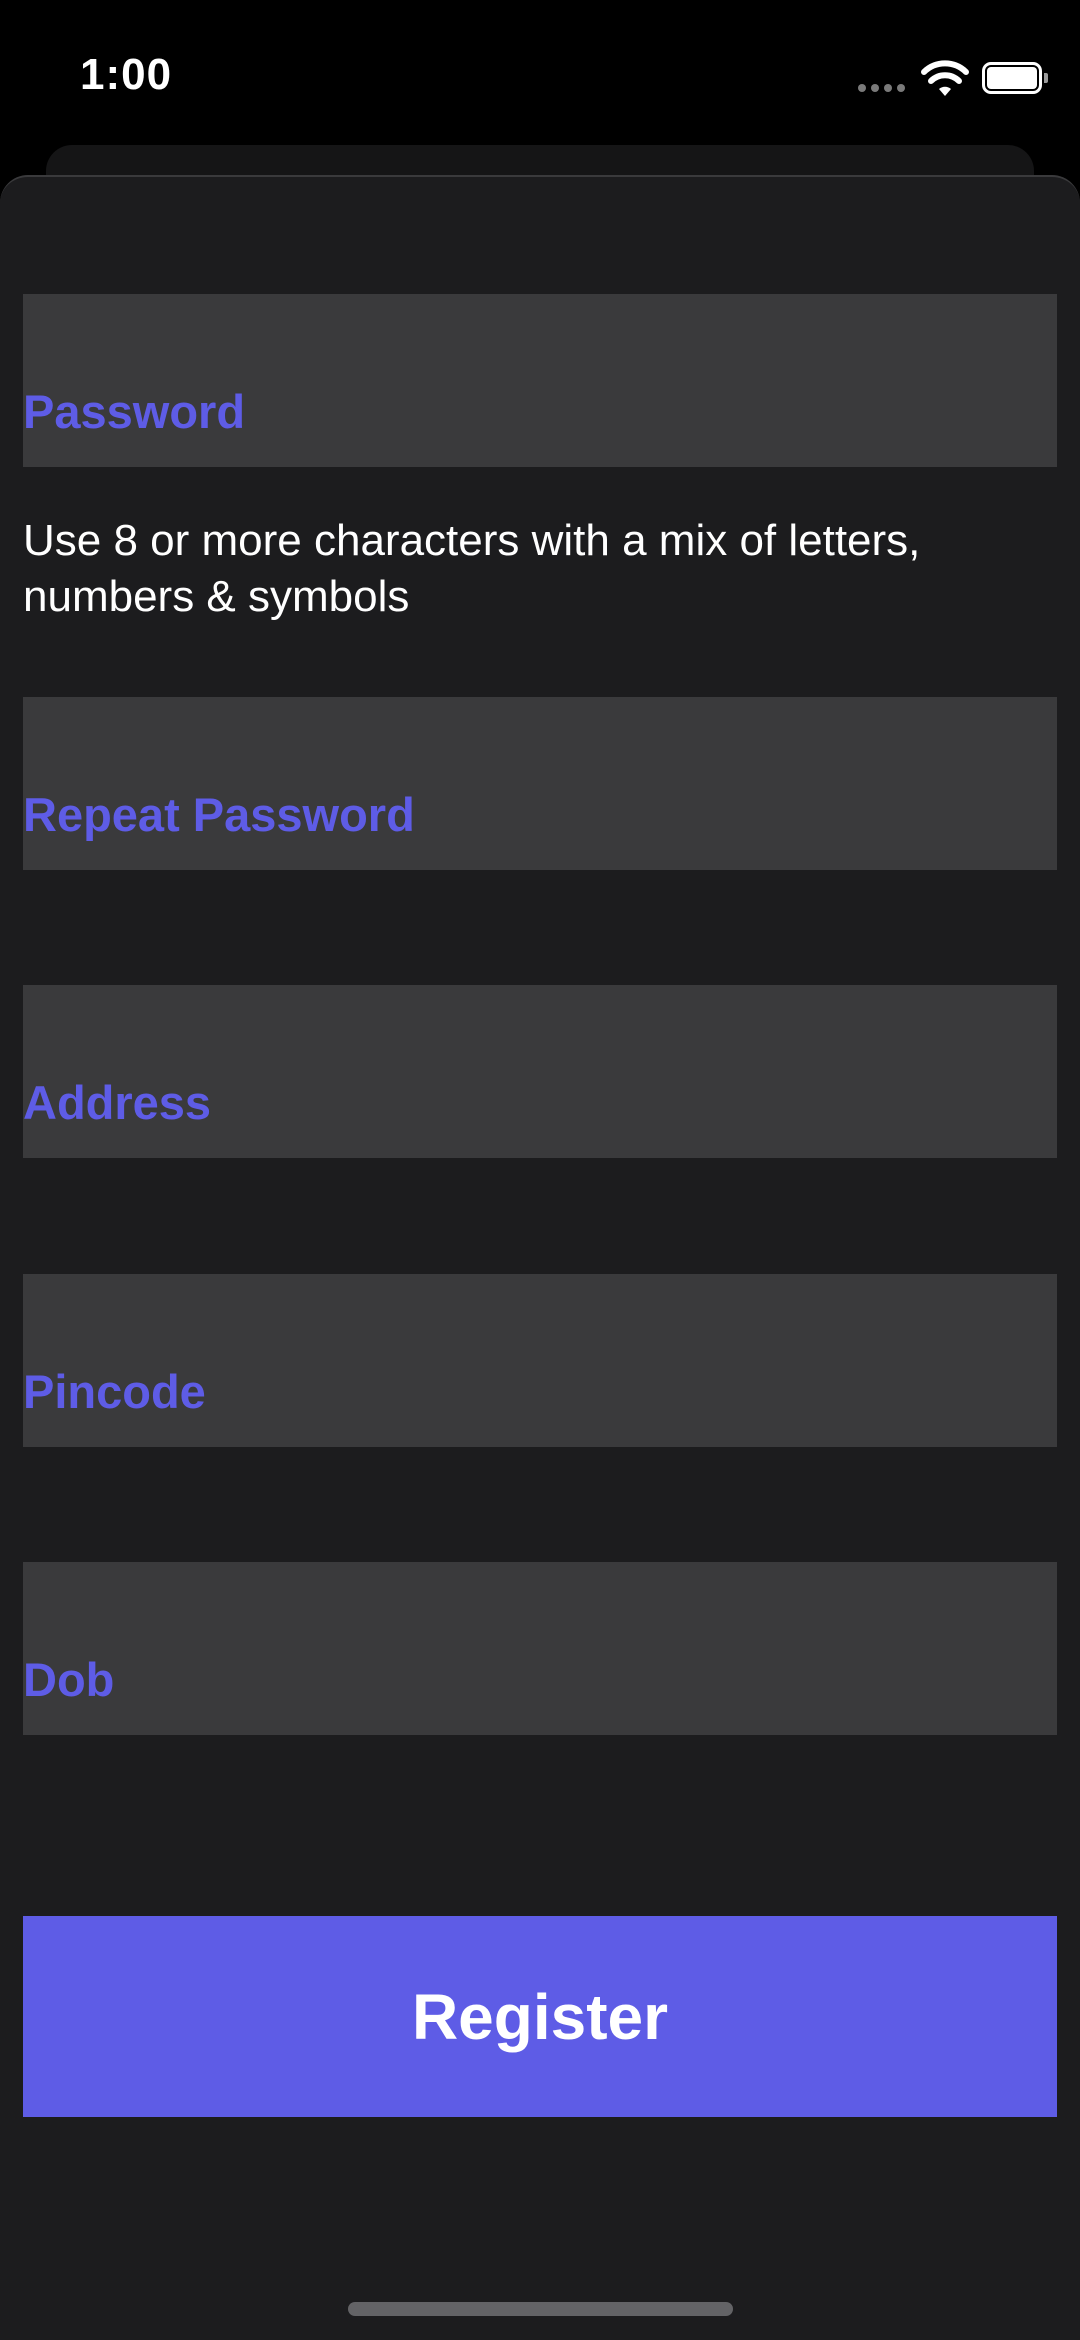  What do you see at coordinates (540, 1648) in the screenshot?
I see `dob-field: Dob` at bounding box center [540, 1648].